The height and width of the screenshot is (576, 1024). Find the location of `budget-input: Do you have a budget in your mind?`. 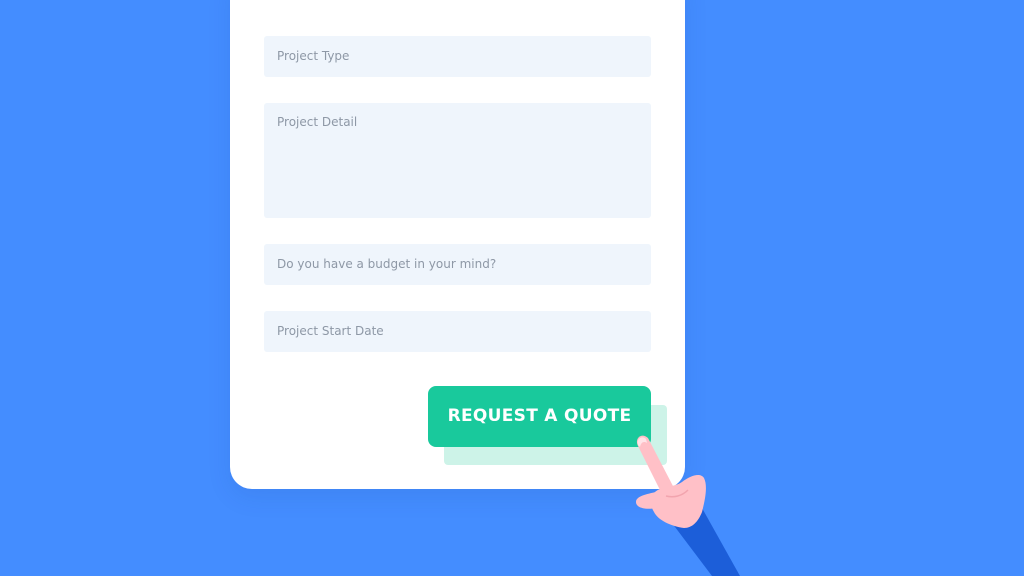

budget-input: Do you have a budget in your mind? is located at coordinates (457, 264).